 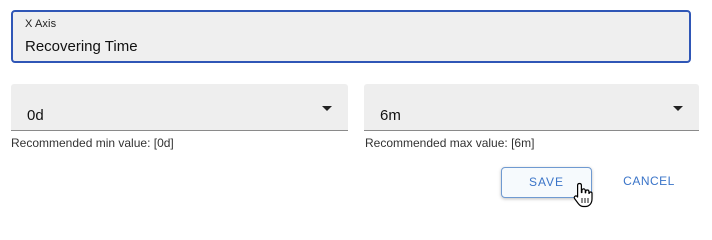 What do you see at coordinates (649, 182) in the screenshot?
I see `cancel-button: CANCEL` at bounding box center [649, 182].